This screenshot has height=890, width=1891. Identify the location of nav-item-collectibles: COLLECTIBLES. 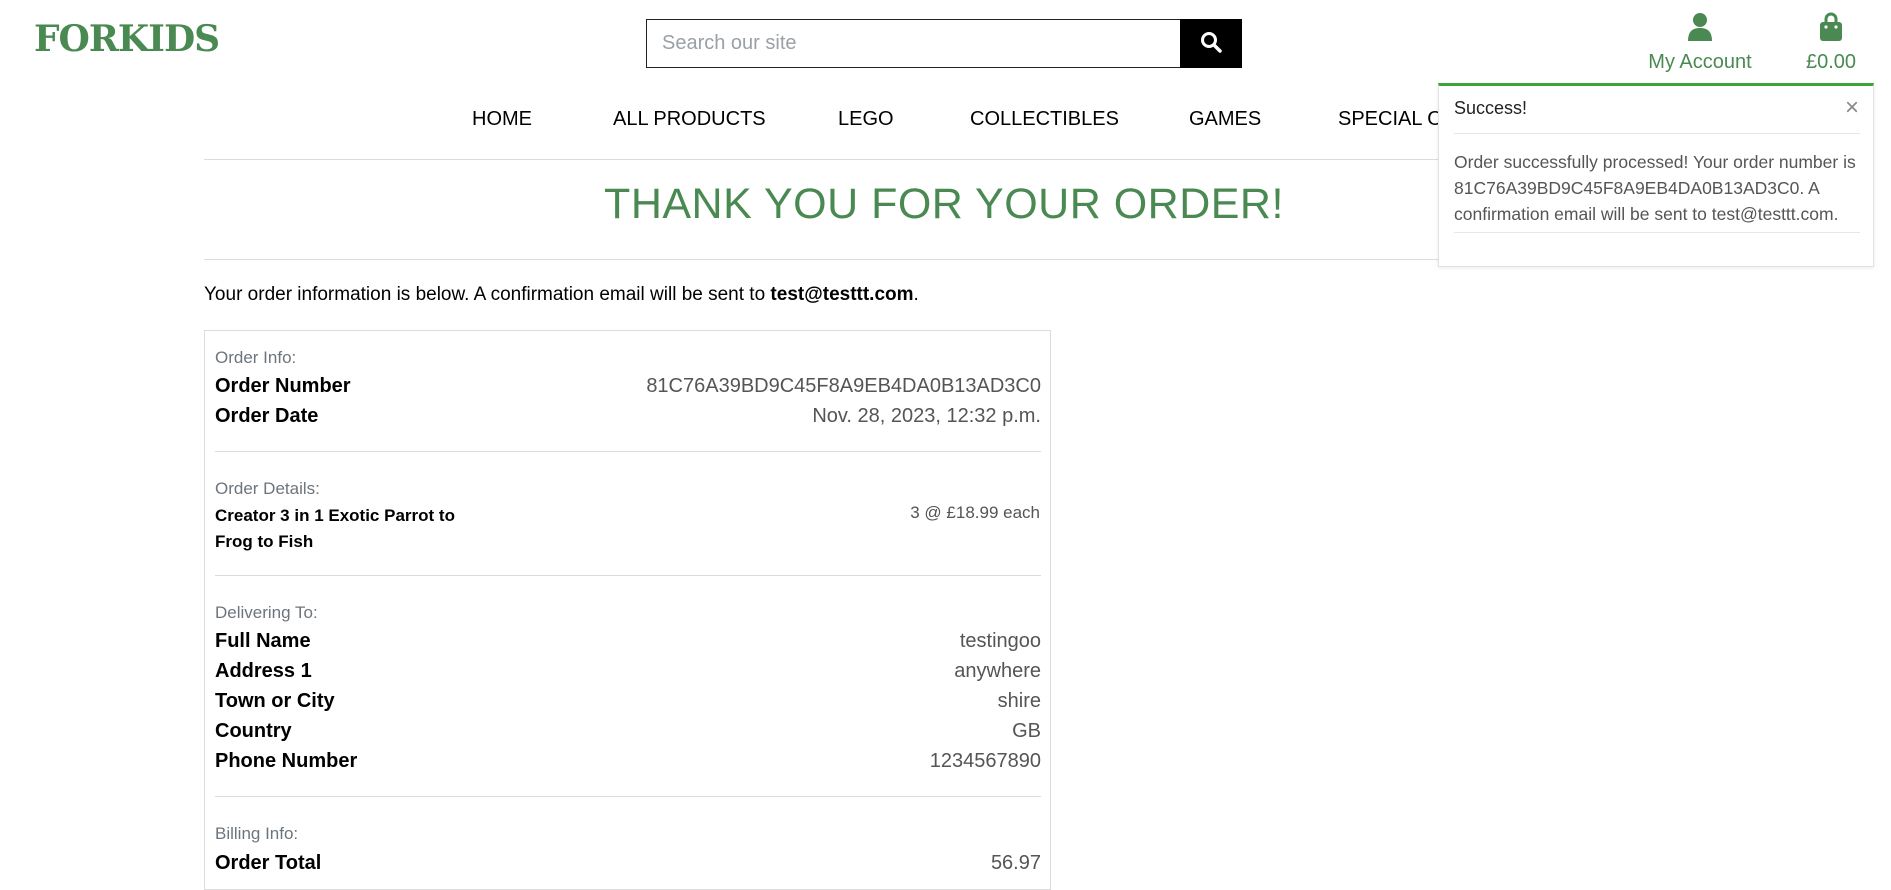
(1044, 119).